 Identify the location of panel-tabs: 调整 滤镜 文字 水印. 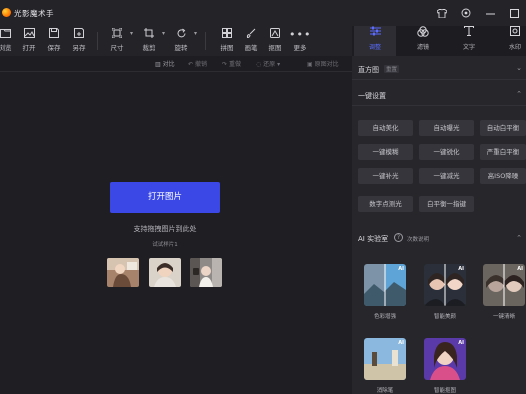
(439, 41).